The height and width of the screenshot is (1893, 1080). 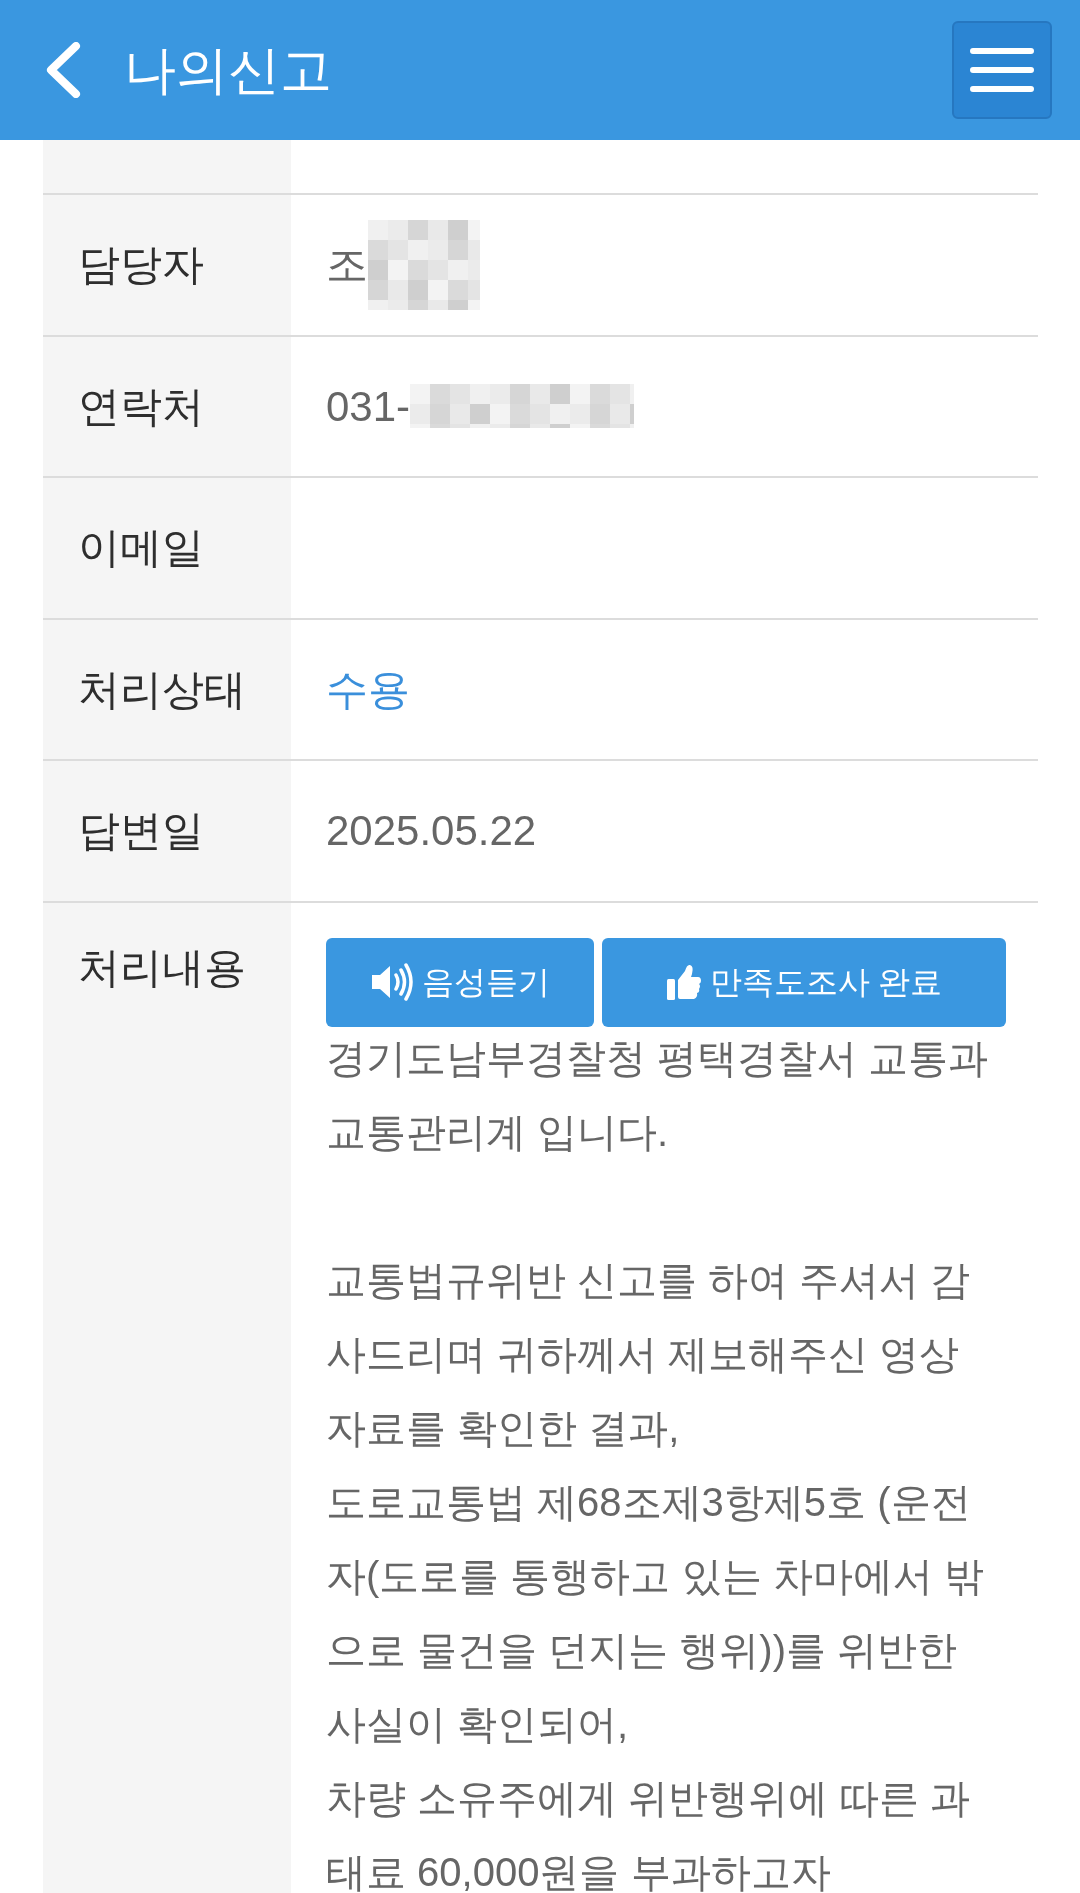 What do you see at coordinates (392, 982) in the screenshot?
I see `speaker-icon` at bounding box center [392, 982].